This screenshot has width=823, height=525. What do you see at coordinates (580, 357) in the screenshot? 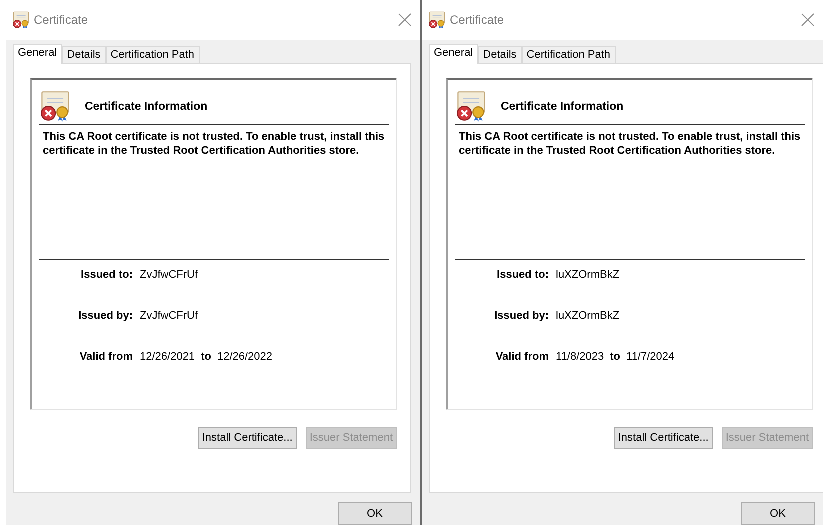
I see `field-value: 11/8/2023` at bounding box center [580, 357].